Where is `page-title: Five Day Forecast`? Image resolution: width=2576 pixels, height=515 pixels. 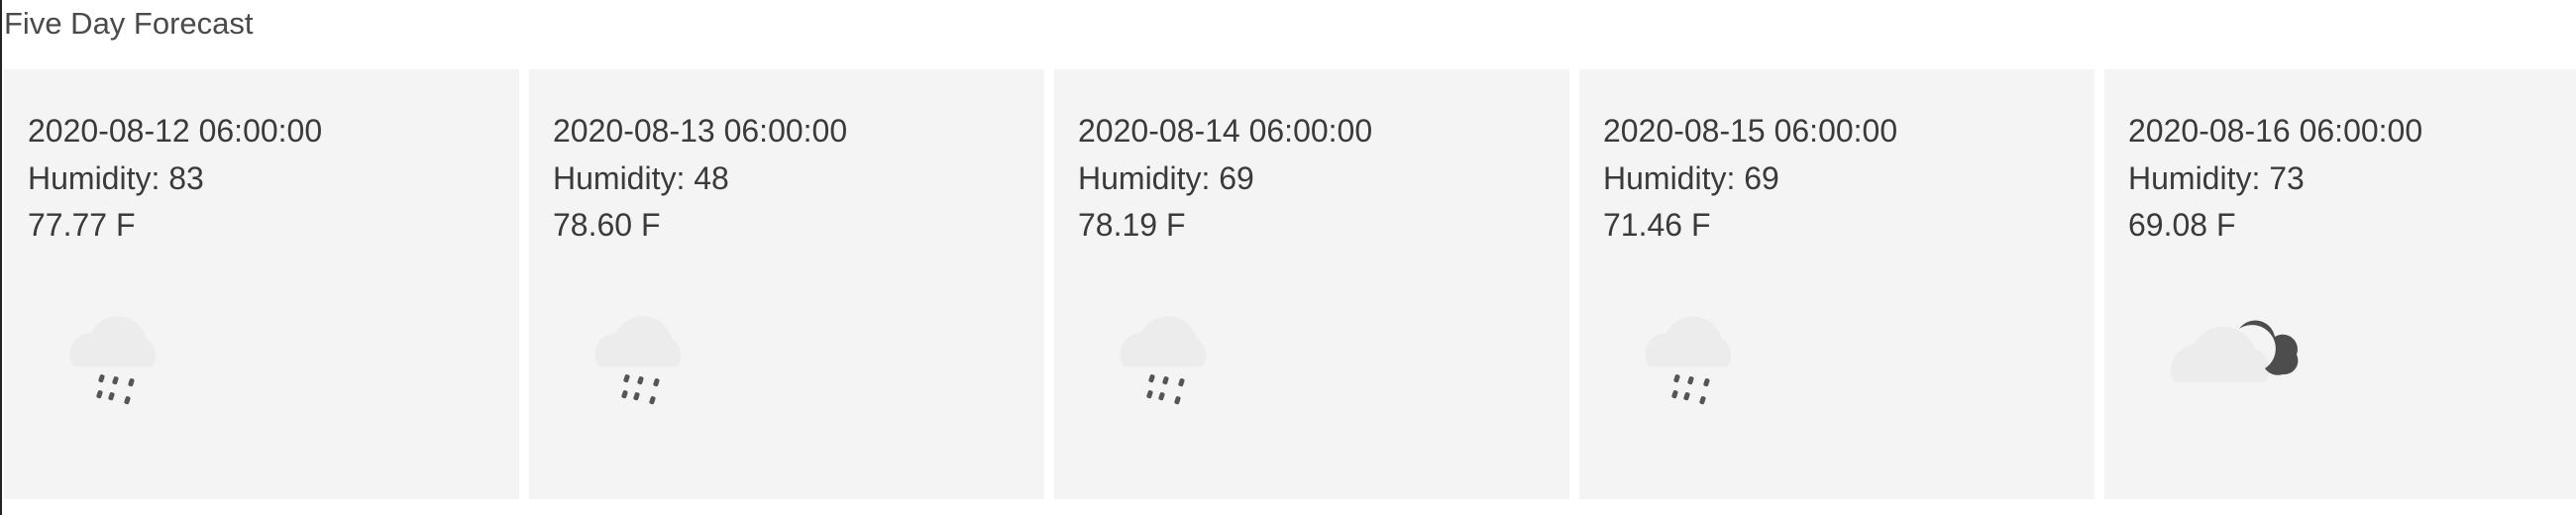
page-title: Five Day Forecast is located at coordinates (129, 23).